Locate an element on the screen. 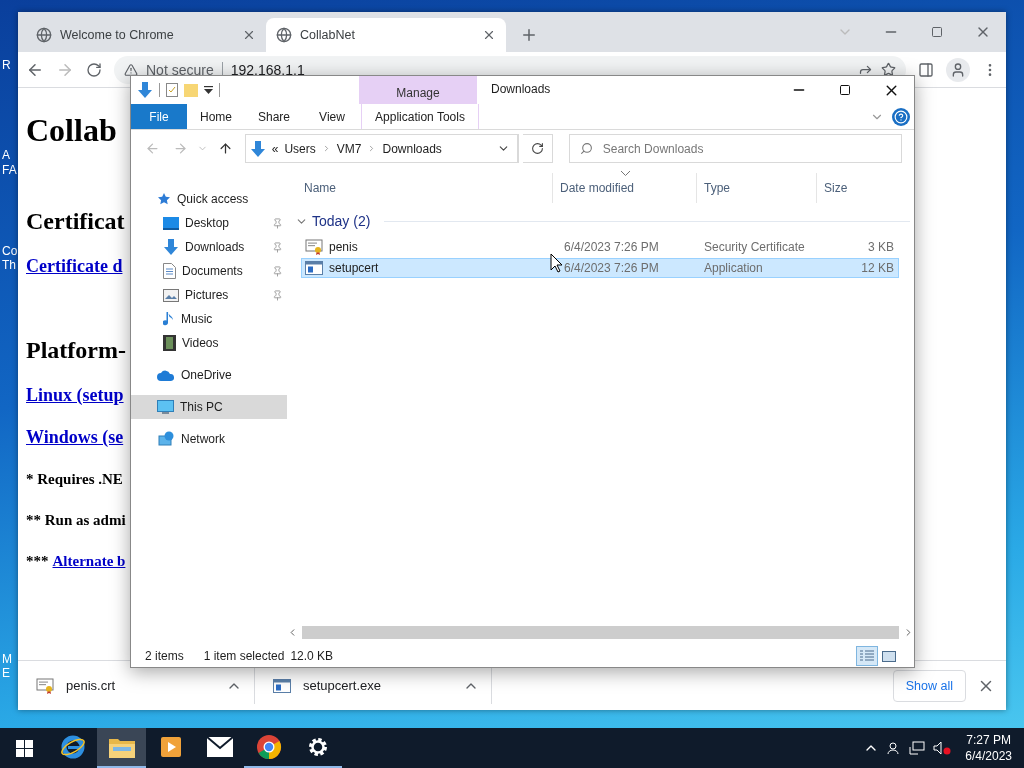  nav-item: Videos is located at coordinates (209, 343).